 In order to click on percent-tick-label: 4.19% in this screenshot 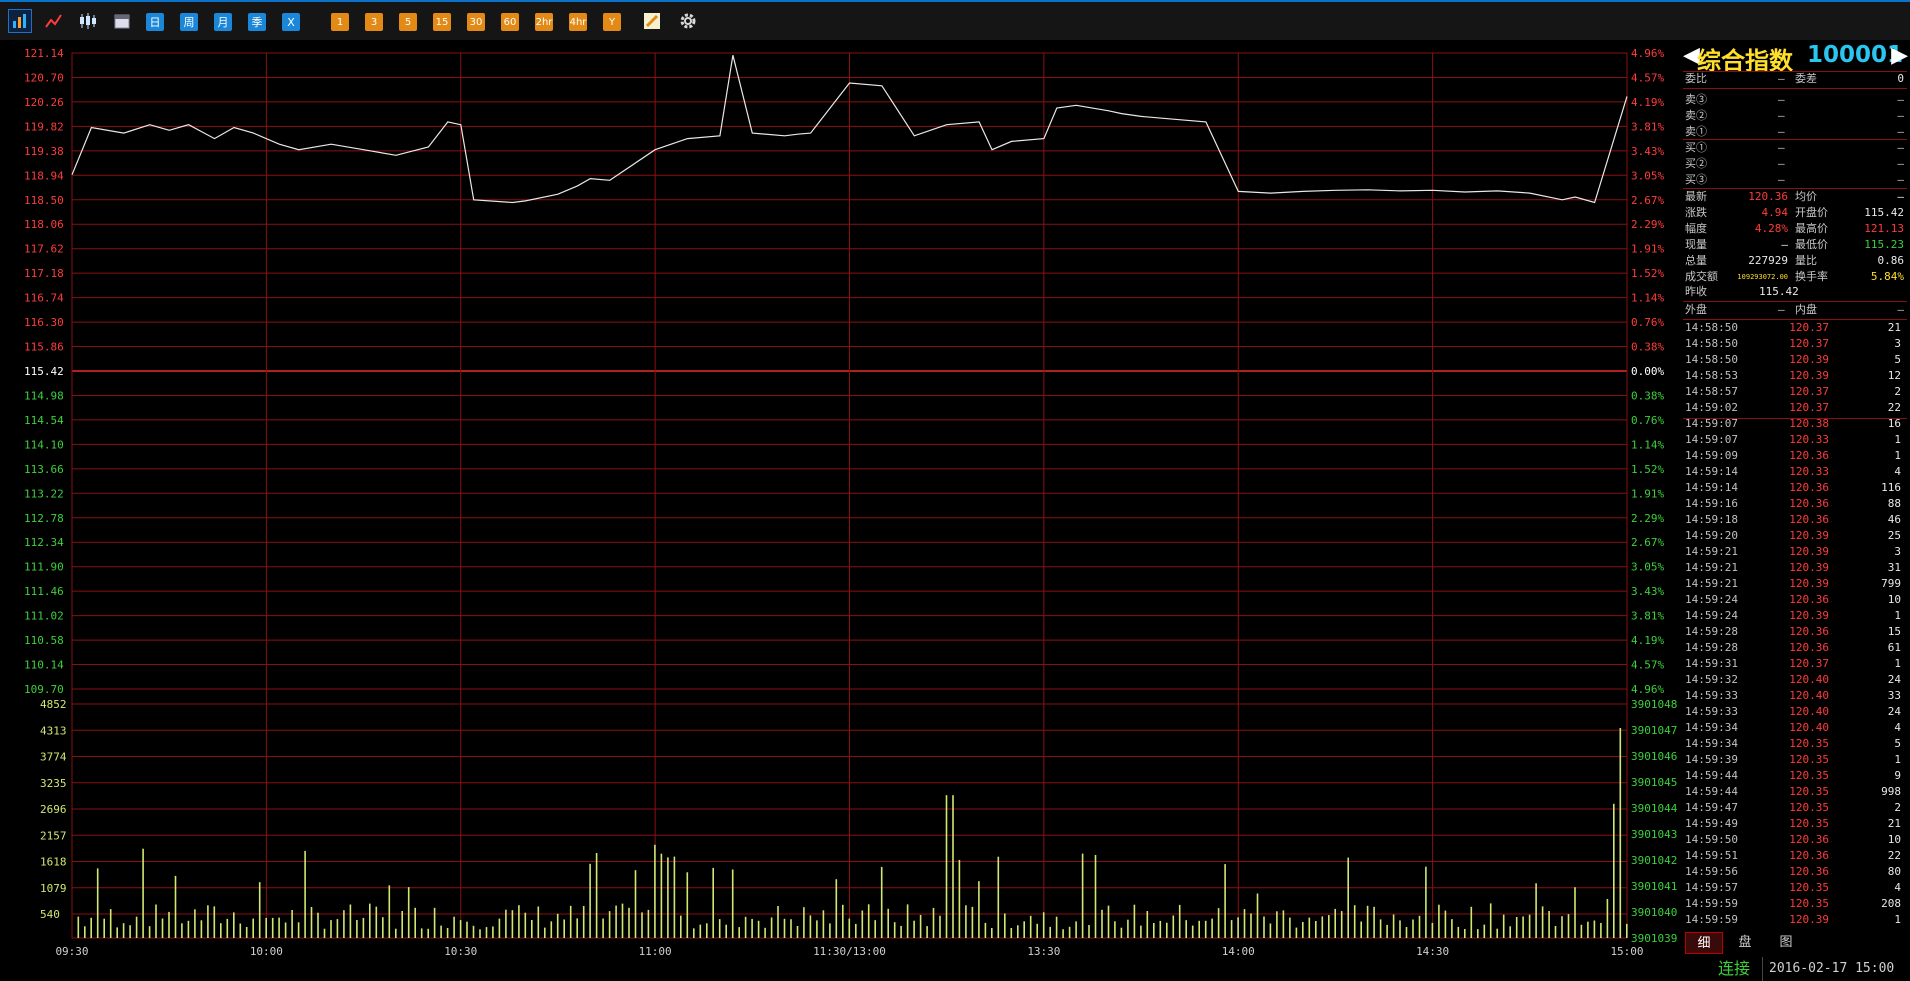, I will do `click(1647, 640)`.